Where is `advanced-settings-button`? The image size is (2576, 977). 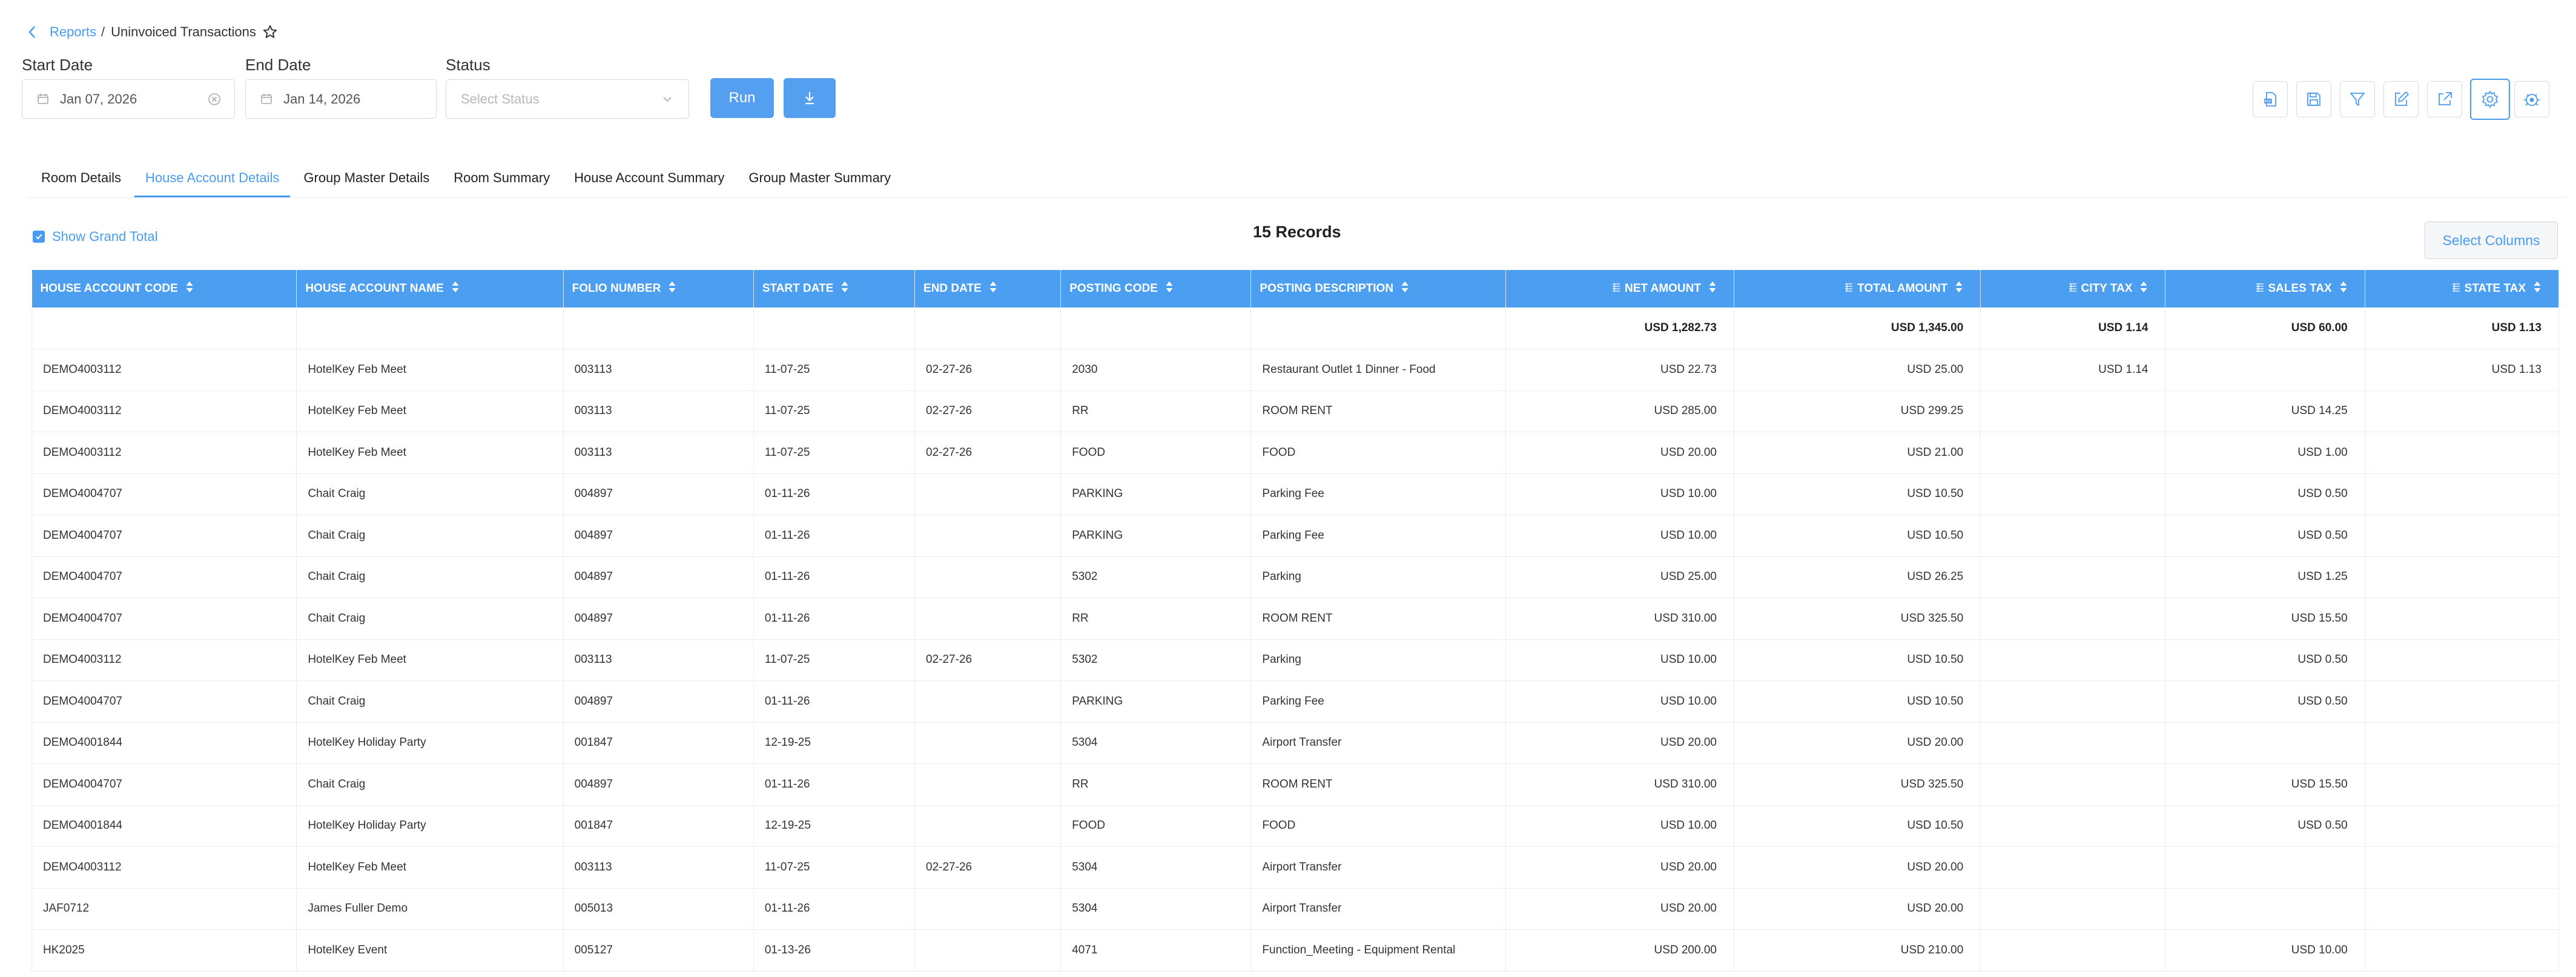
advanced-settings-button is located at coordinates (2531, 99).